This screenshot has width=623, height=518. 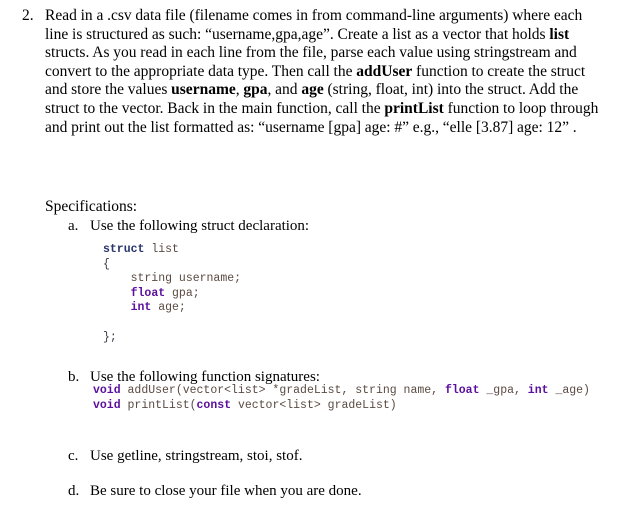 What do you see at coordinates (28, 15) in the screenshot?
I see `list-item-marker: 2.` at bounding box center [28, 15].